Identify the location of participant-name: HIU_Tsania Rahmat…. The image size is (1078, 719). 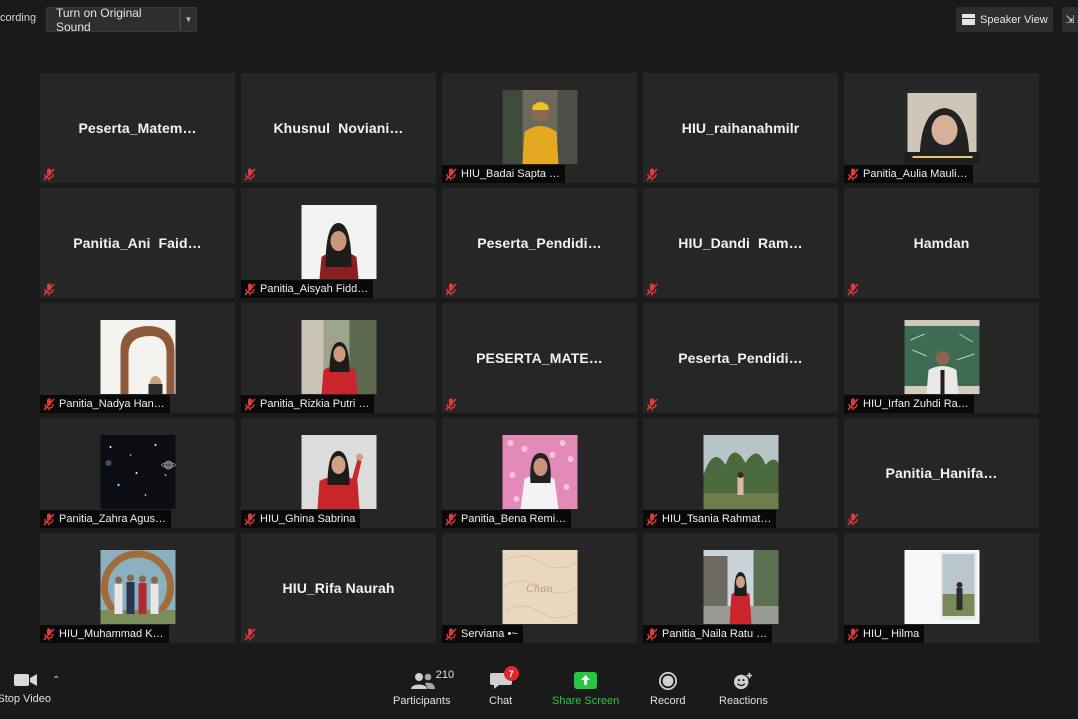
(717, 519).